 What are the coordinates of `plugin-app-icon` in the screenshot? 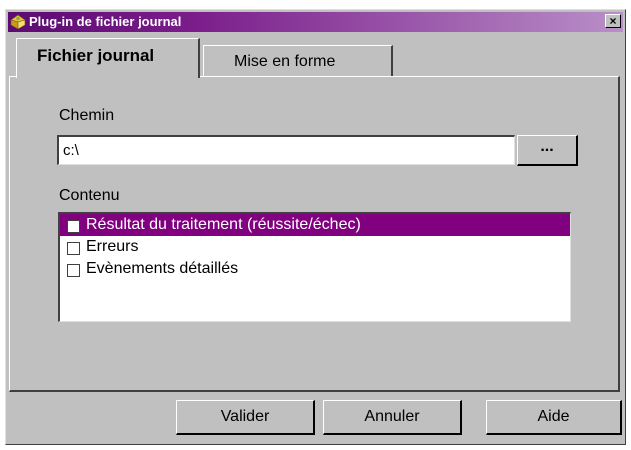 It's located at (18, 22).